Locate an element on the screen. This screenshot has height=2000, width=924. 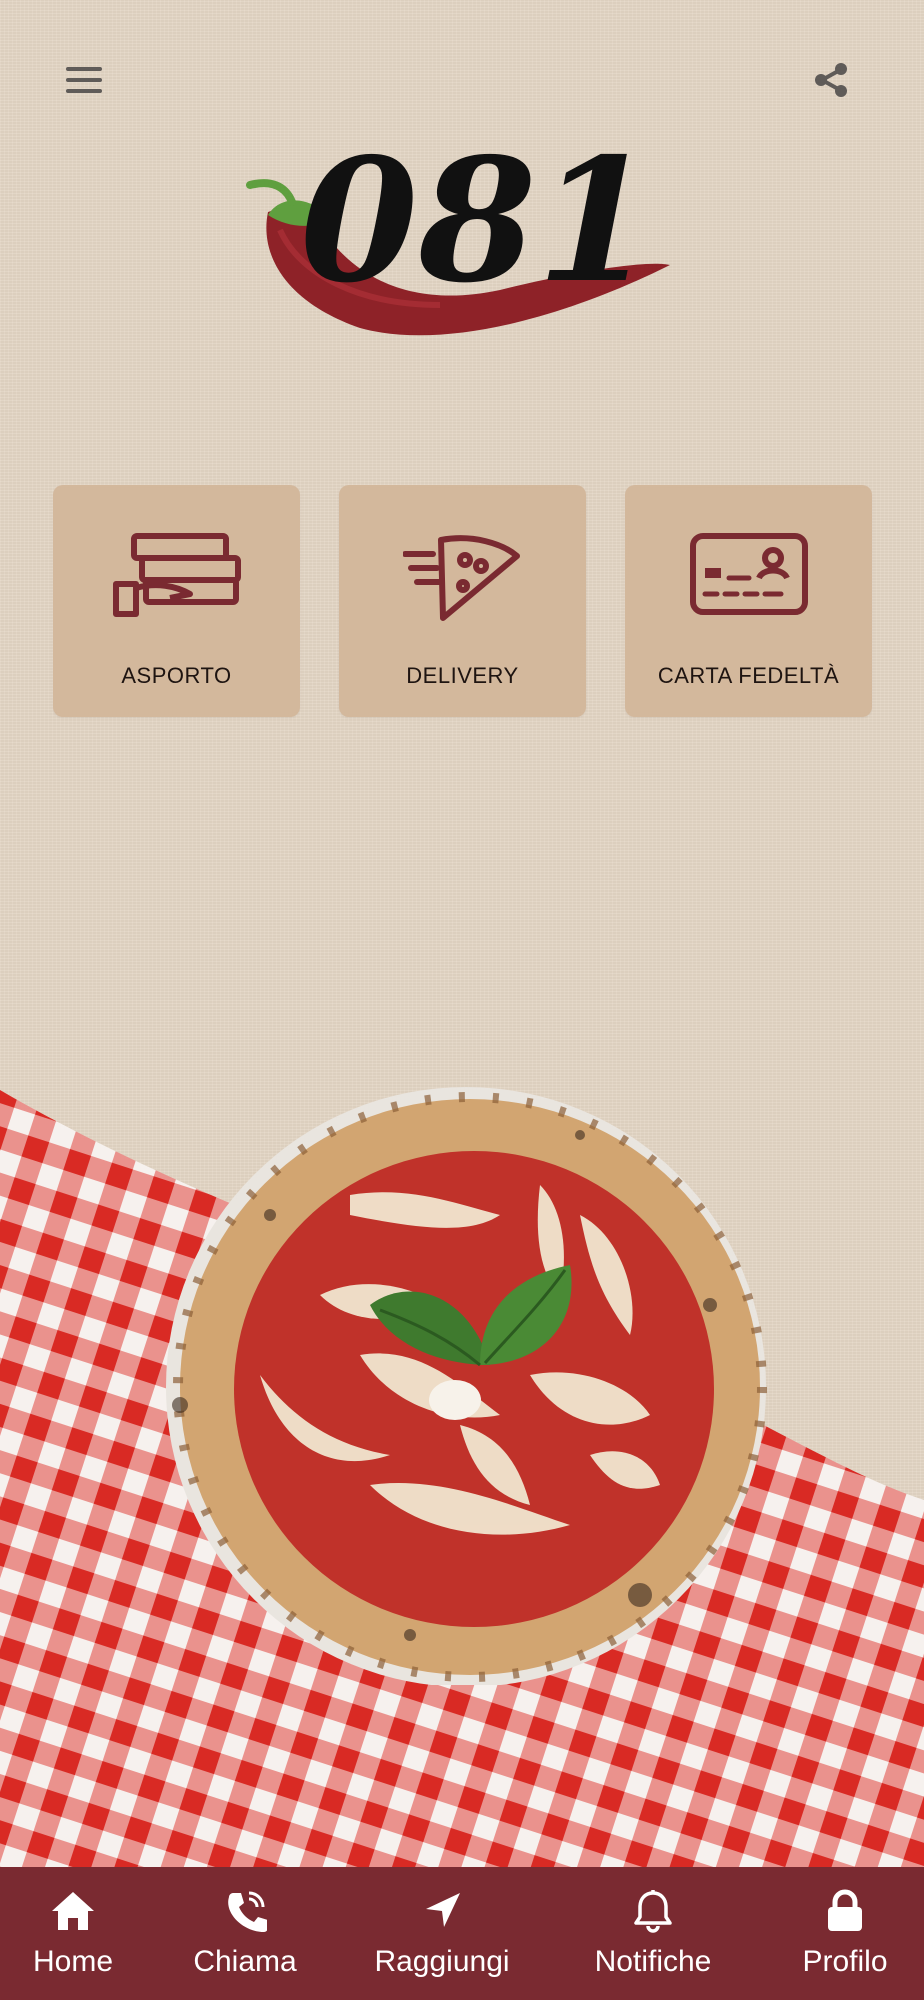
navigation-arrow-icon is located at coordinates (442, 1911).